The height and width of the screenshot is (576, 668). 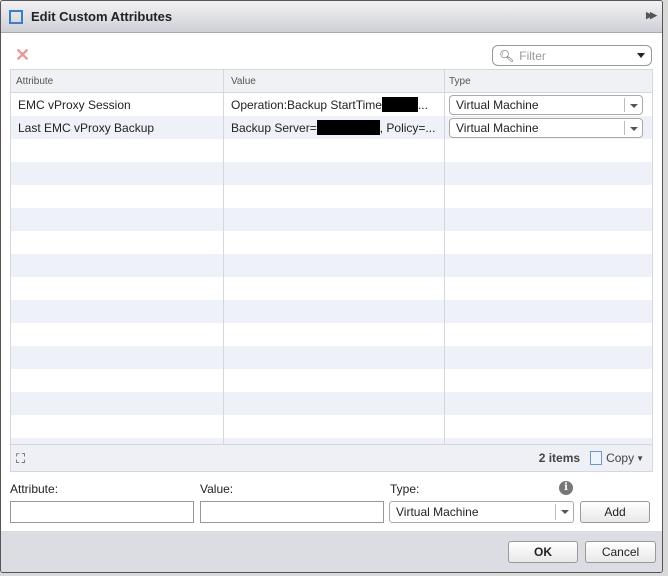 What do you see at coordinates (117, 81) in the screenshot?
I see `column-header-attribute: Attribute` at bounding box center [117, 81].